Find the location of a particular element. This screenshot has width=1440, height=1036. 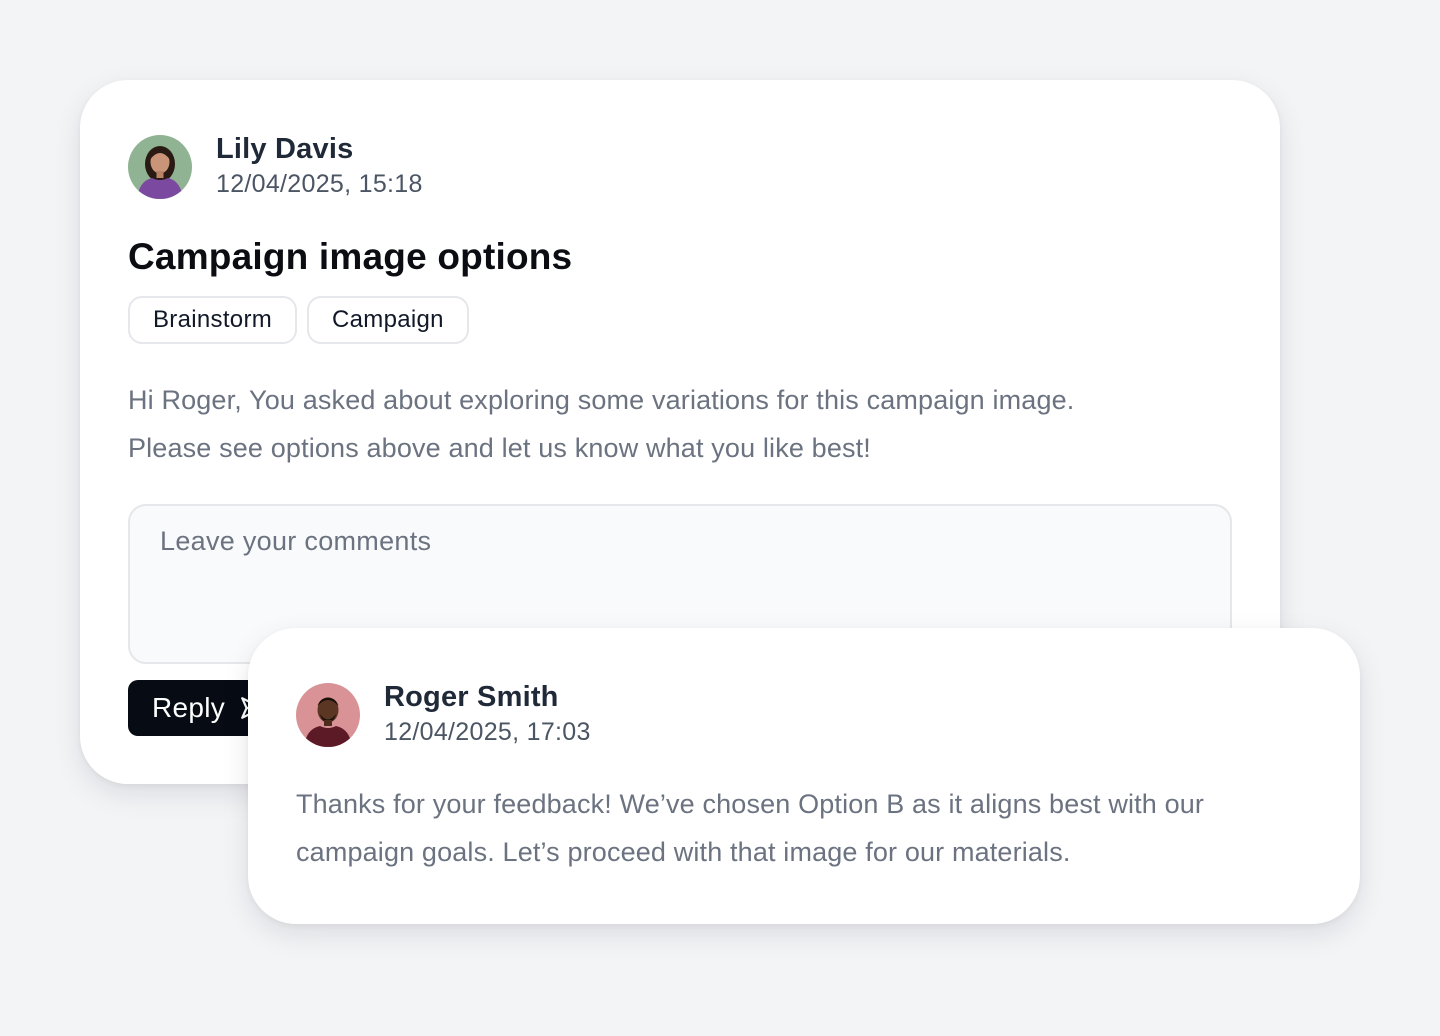

author-name: Lily Davis is located at coordinates (285, 149).